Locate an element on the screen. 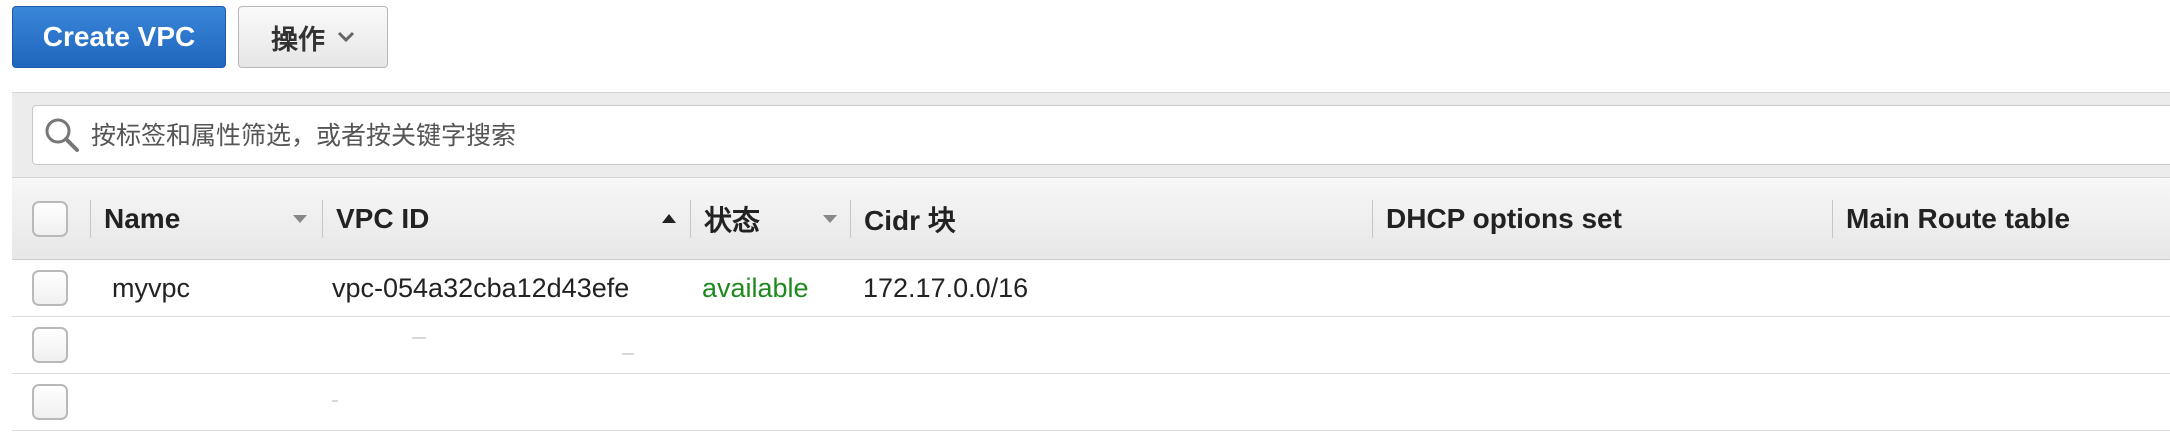  search-icon is located at coordinates (62, 135).